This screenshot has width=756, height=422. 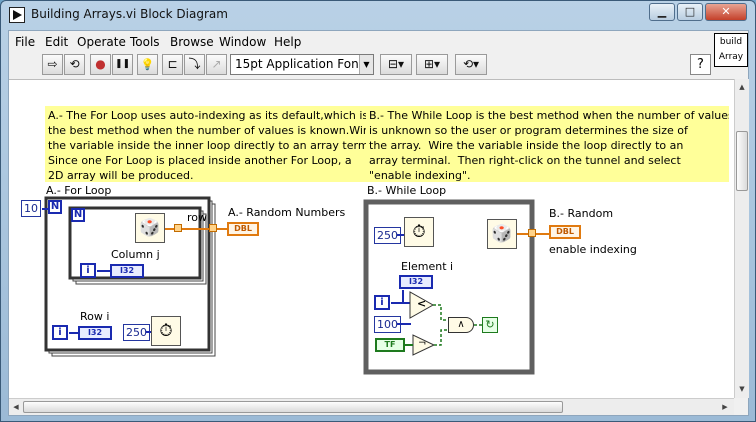 What do you see at coordinates (461, 325) in the screenshot?
I see `and-operator: ∧` at bounding box center [461, 325].